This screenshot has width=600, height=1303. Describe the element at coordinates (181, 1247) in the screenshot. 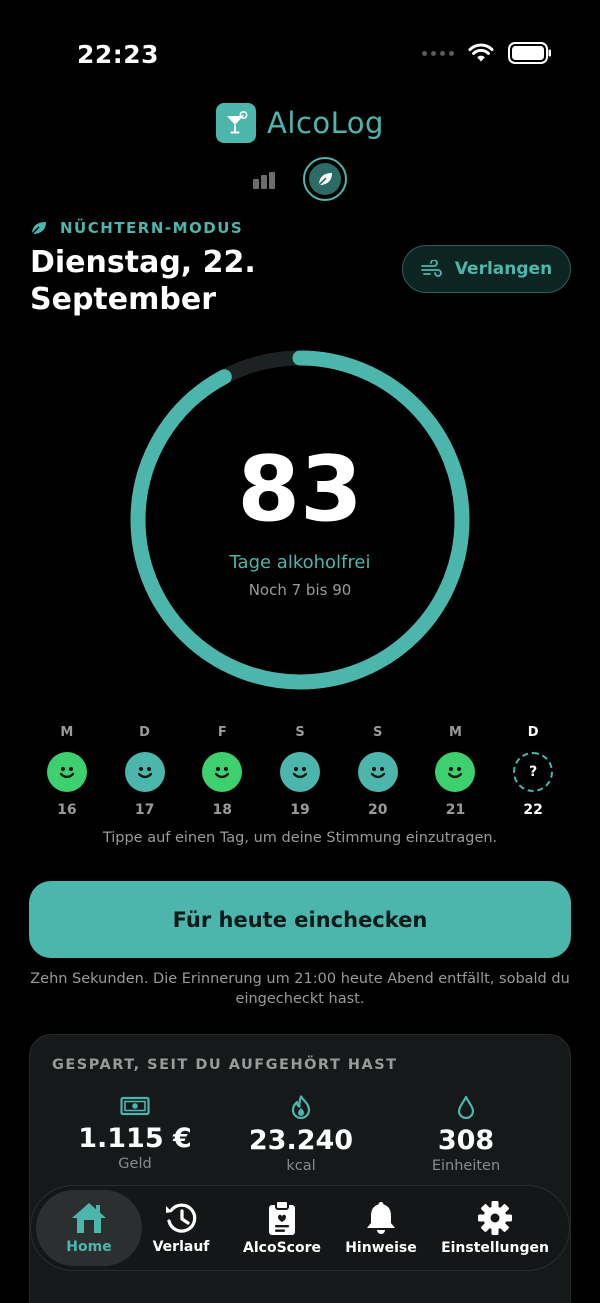

I see `tab-history-label: Verlauf` at that location.